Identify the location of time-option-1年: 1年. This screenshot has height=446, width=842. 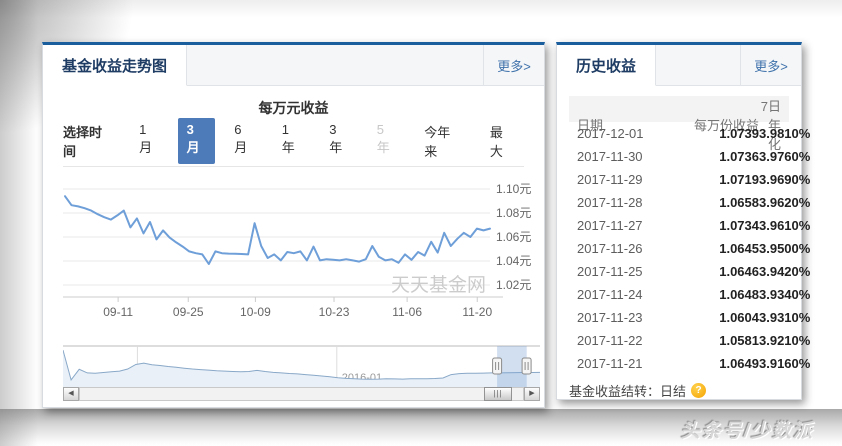
(292, 141).